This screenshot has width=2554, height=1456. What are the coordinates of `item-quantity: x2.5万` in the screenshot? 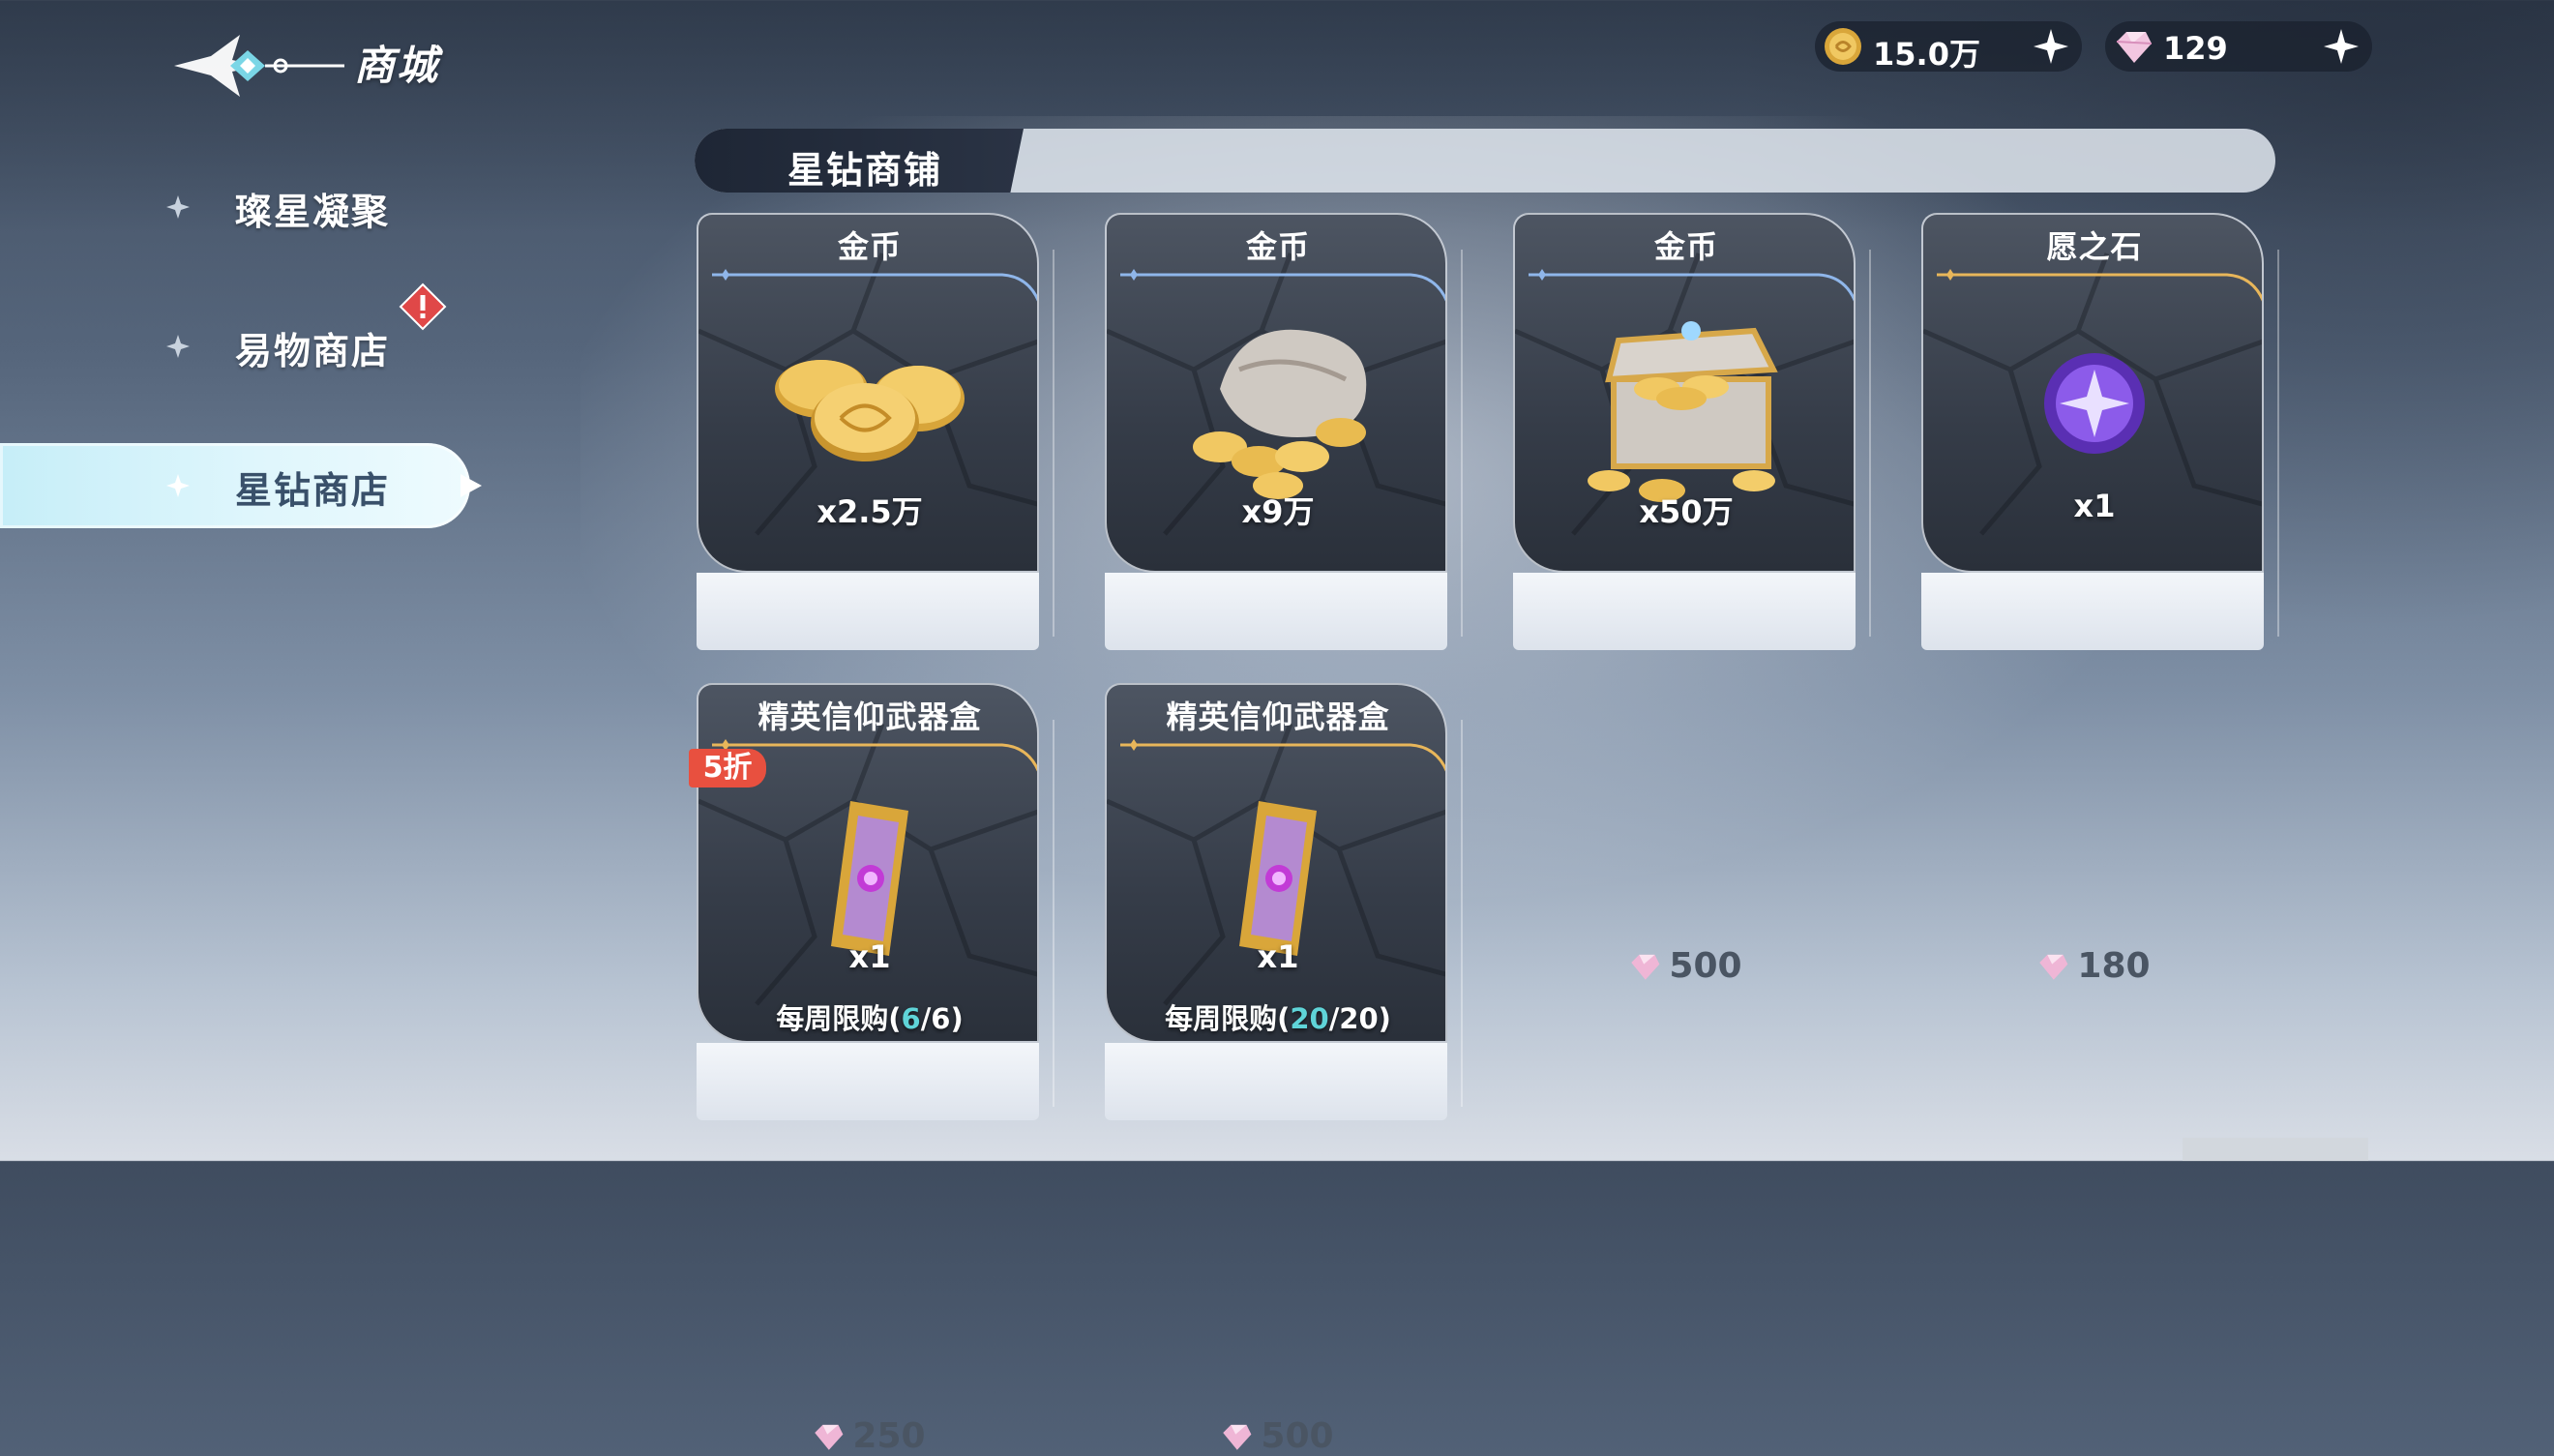 It's located at (870, 512).